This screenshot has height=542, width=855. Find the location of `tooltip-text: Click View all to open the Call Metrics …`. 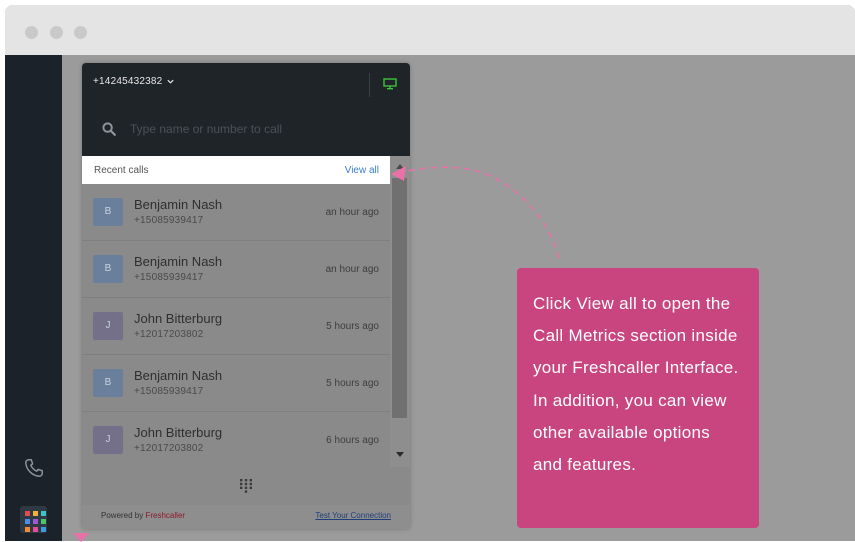

tooltip-text: Click View all to open the Call Metrics … is located at coordinates (636, 384).